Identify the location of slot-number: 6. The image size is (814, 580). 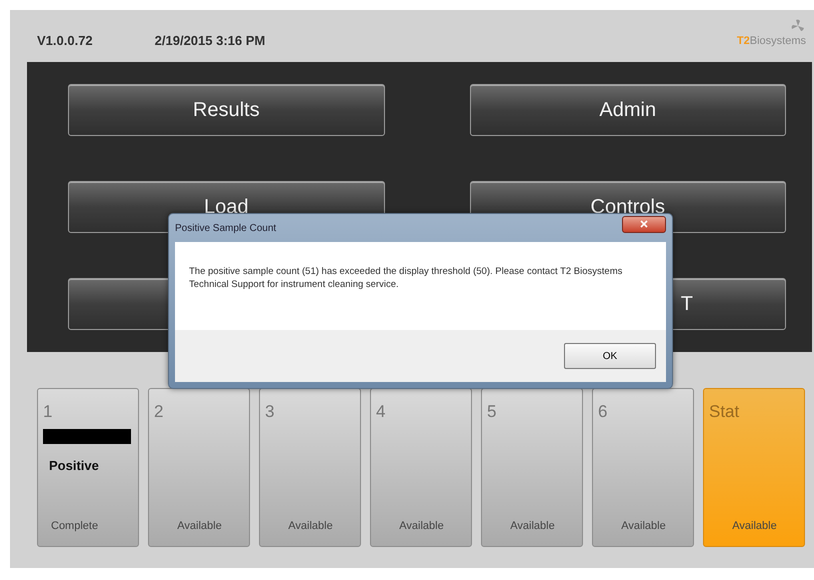
(603, 411).